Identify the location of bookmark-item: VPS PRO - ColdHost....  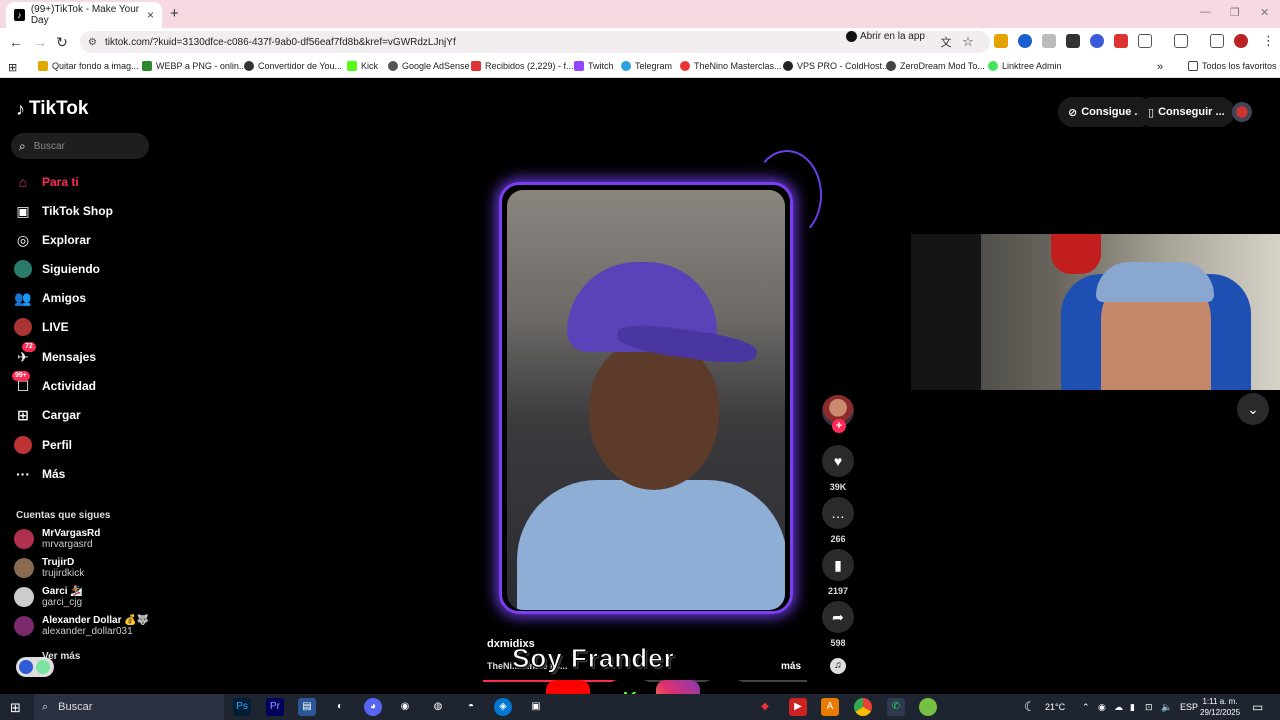
(836, 66).